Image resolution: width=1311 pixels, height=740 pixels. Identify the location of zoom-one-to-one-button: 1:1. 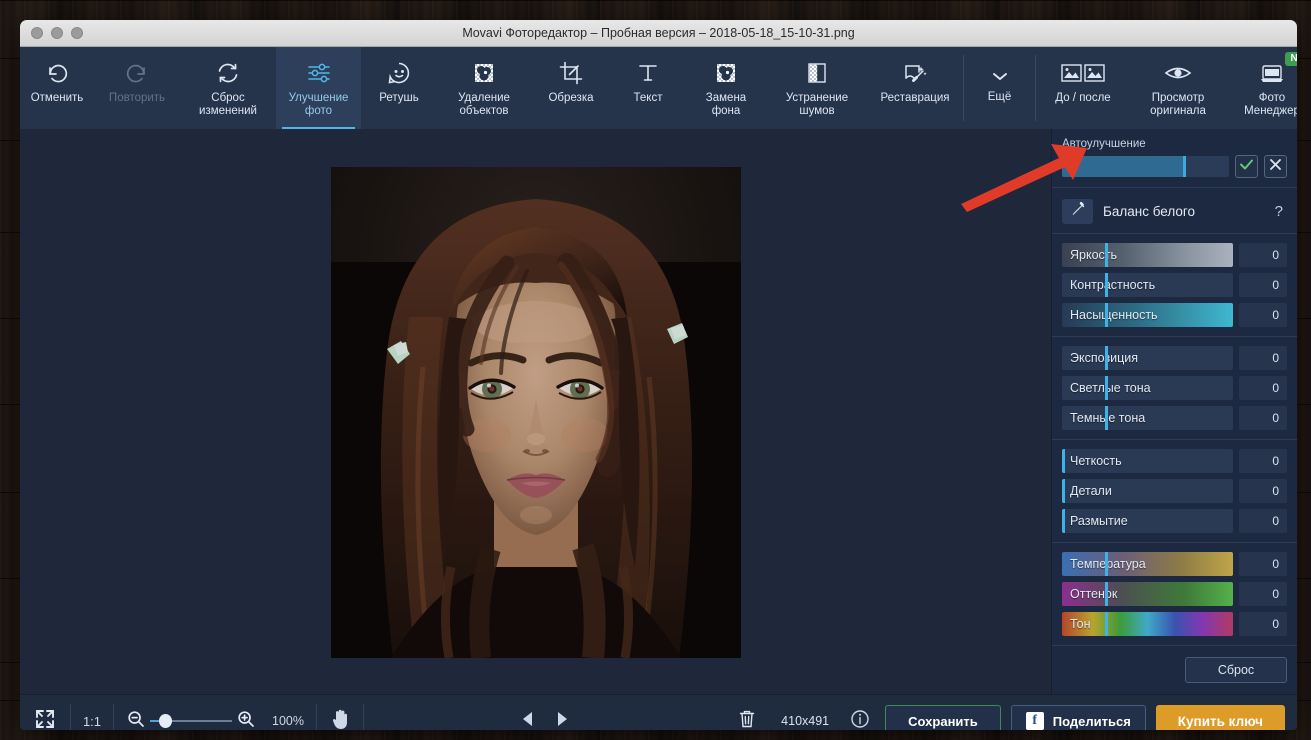
(92, 721).